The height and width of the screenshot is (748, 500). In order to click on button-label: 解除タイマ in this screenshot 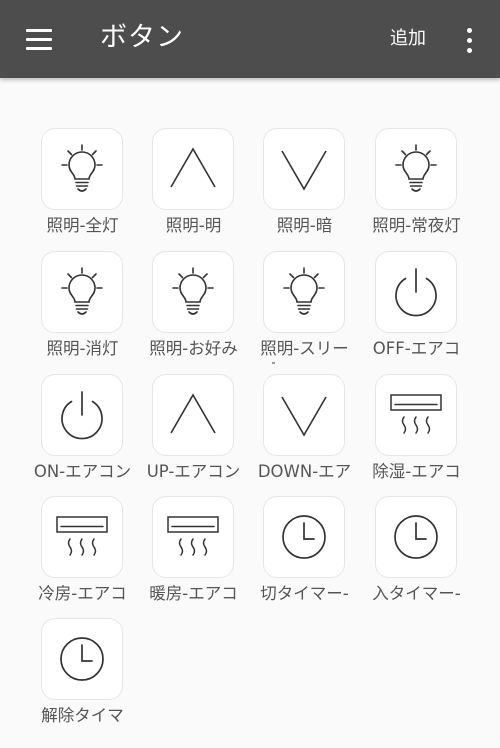, I will do `click(82, 715)`.